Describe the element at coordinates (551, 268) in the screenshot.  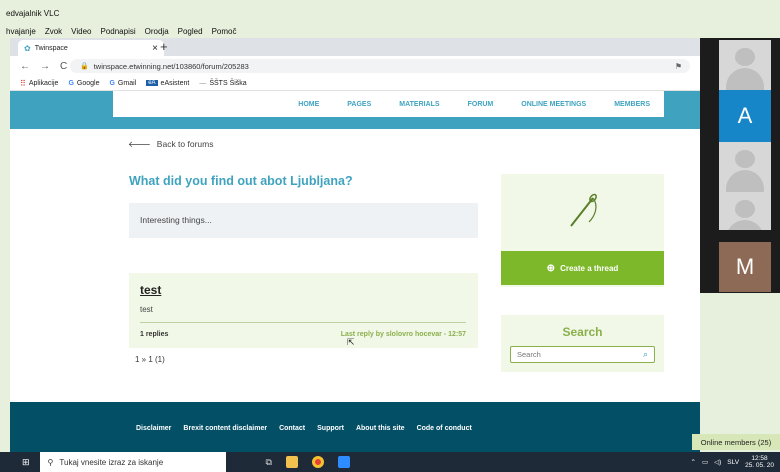
I see `plus-circle-icon: ⊕` at that location.